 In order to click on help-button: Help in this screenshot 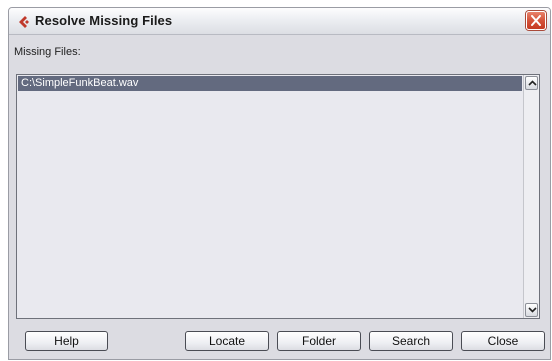, I will do `click(66, 341)`.